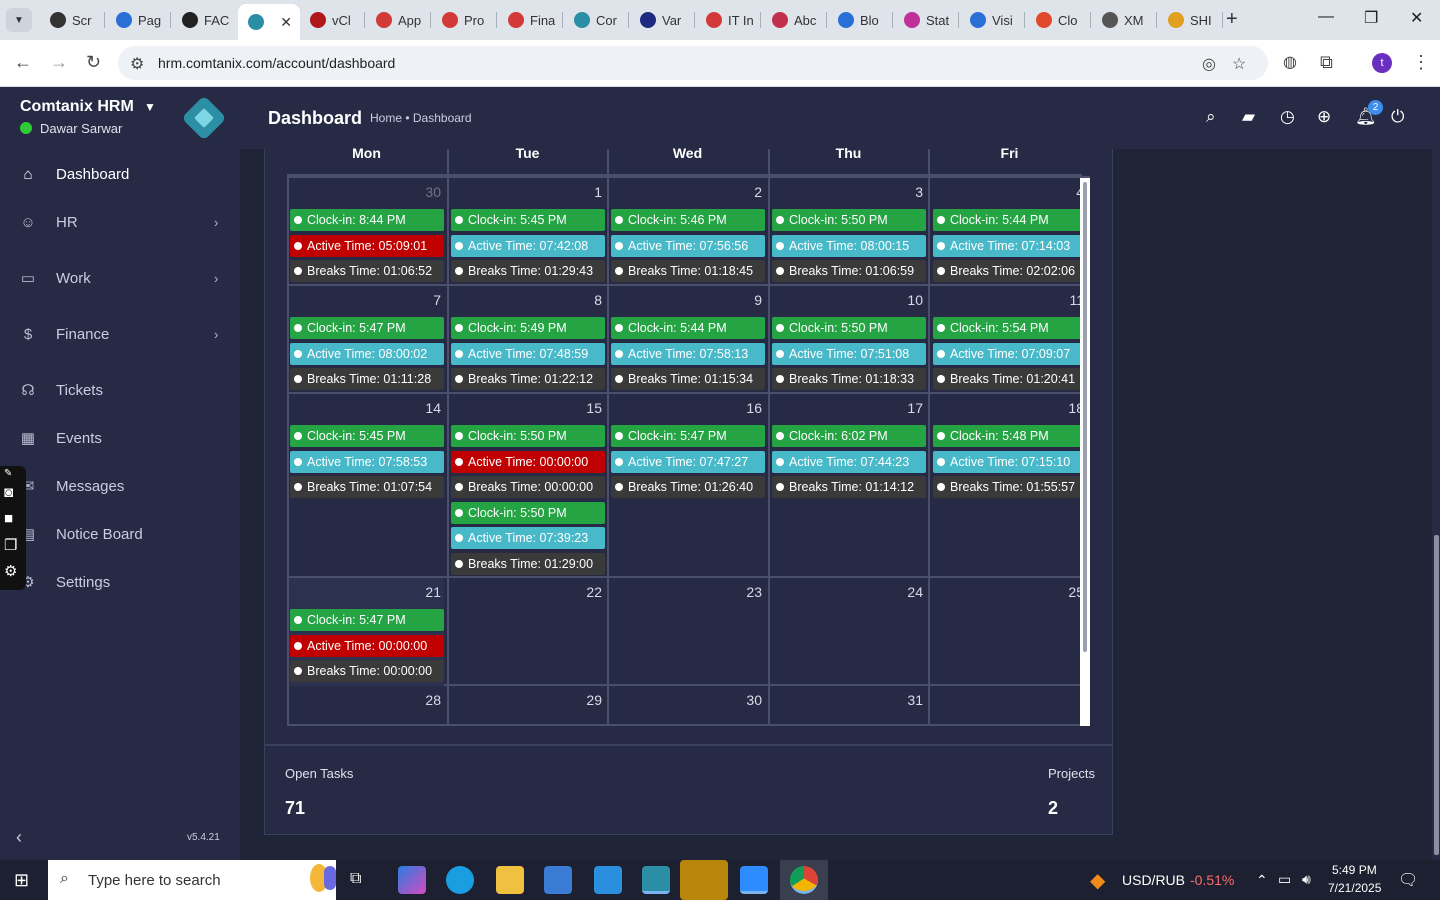  Describe the element at coordinates (1010, 379) in the screenshot. I see `breaks-time-event: Breaks Time: 01:20:41` at that location.